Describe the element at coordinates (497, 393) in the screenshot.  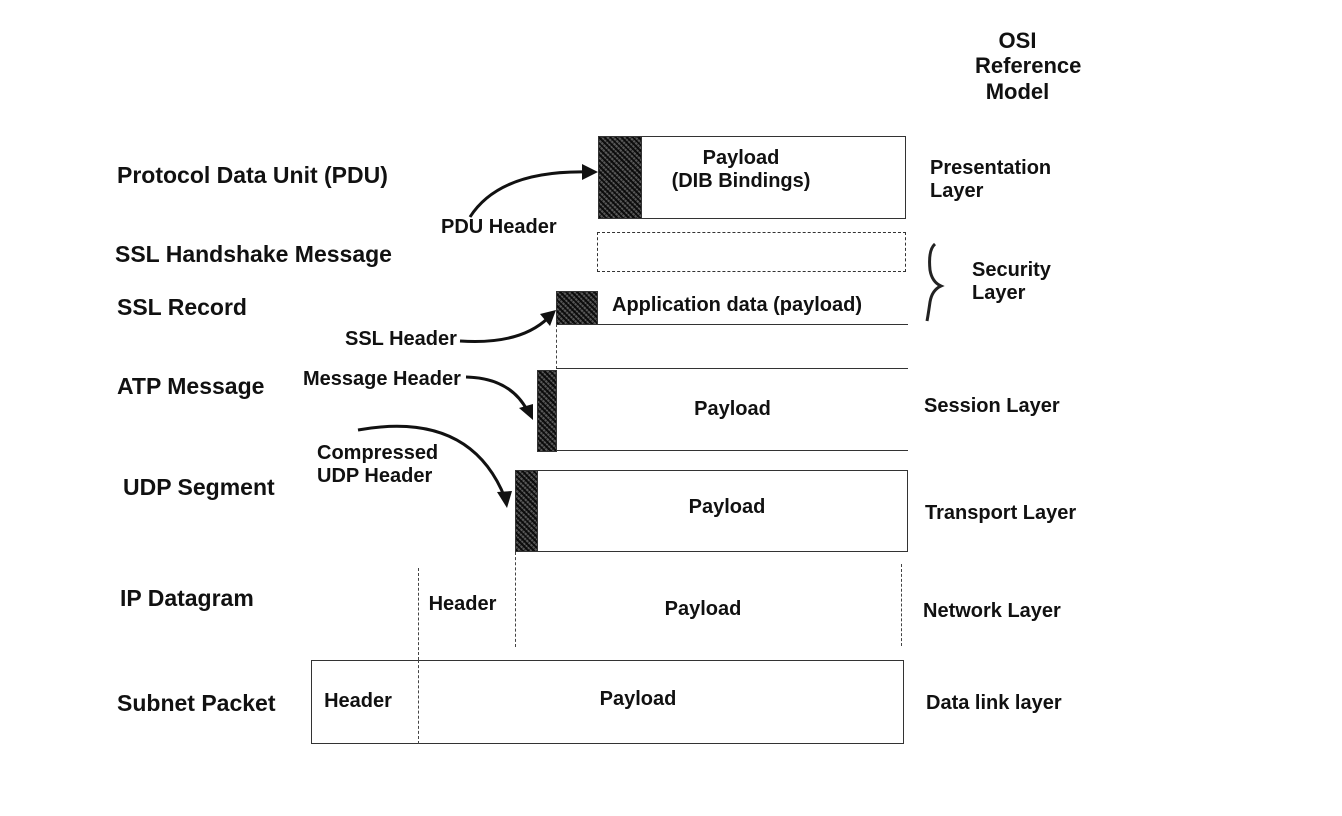
I see `message-header-arrow` at that location.